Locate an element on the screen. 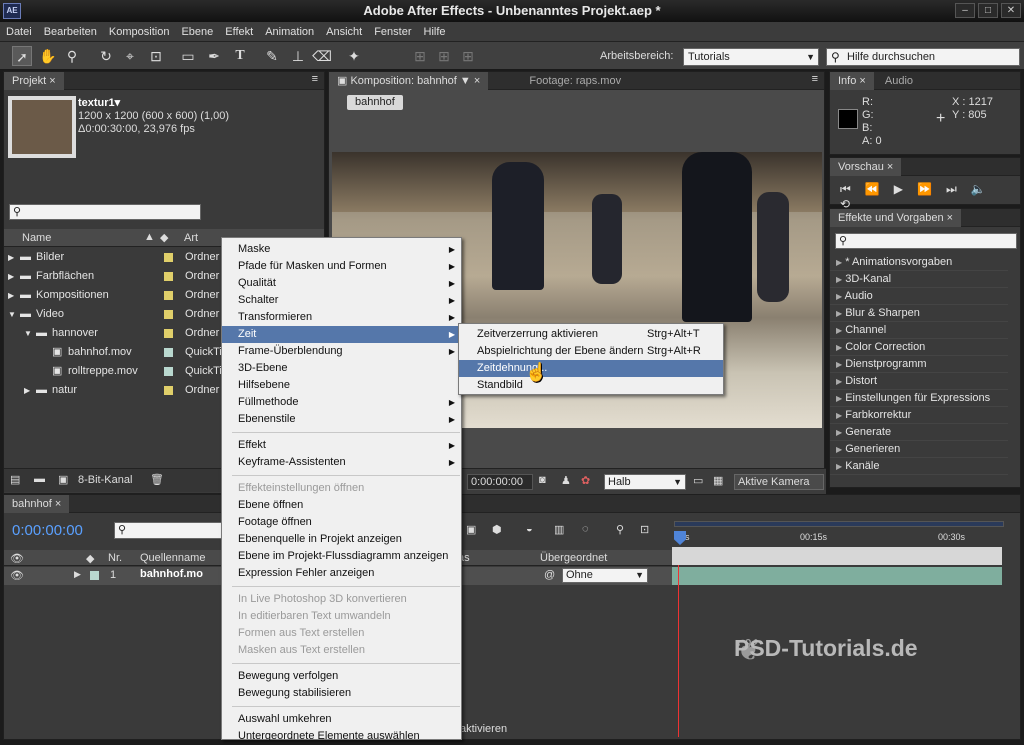 The width and height of the screenshot is (1024, 745). camera-select: Aktive Kamera is located at coordinates (779, 482).